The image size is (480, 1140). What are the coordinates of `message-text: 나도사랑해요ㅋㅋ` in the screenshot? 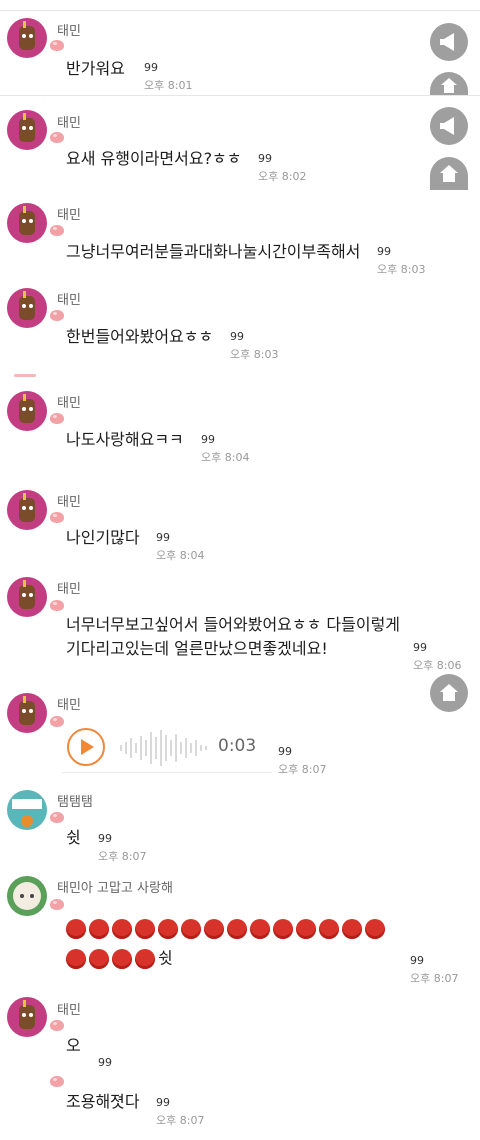 It's located at (125, 440).